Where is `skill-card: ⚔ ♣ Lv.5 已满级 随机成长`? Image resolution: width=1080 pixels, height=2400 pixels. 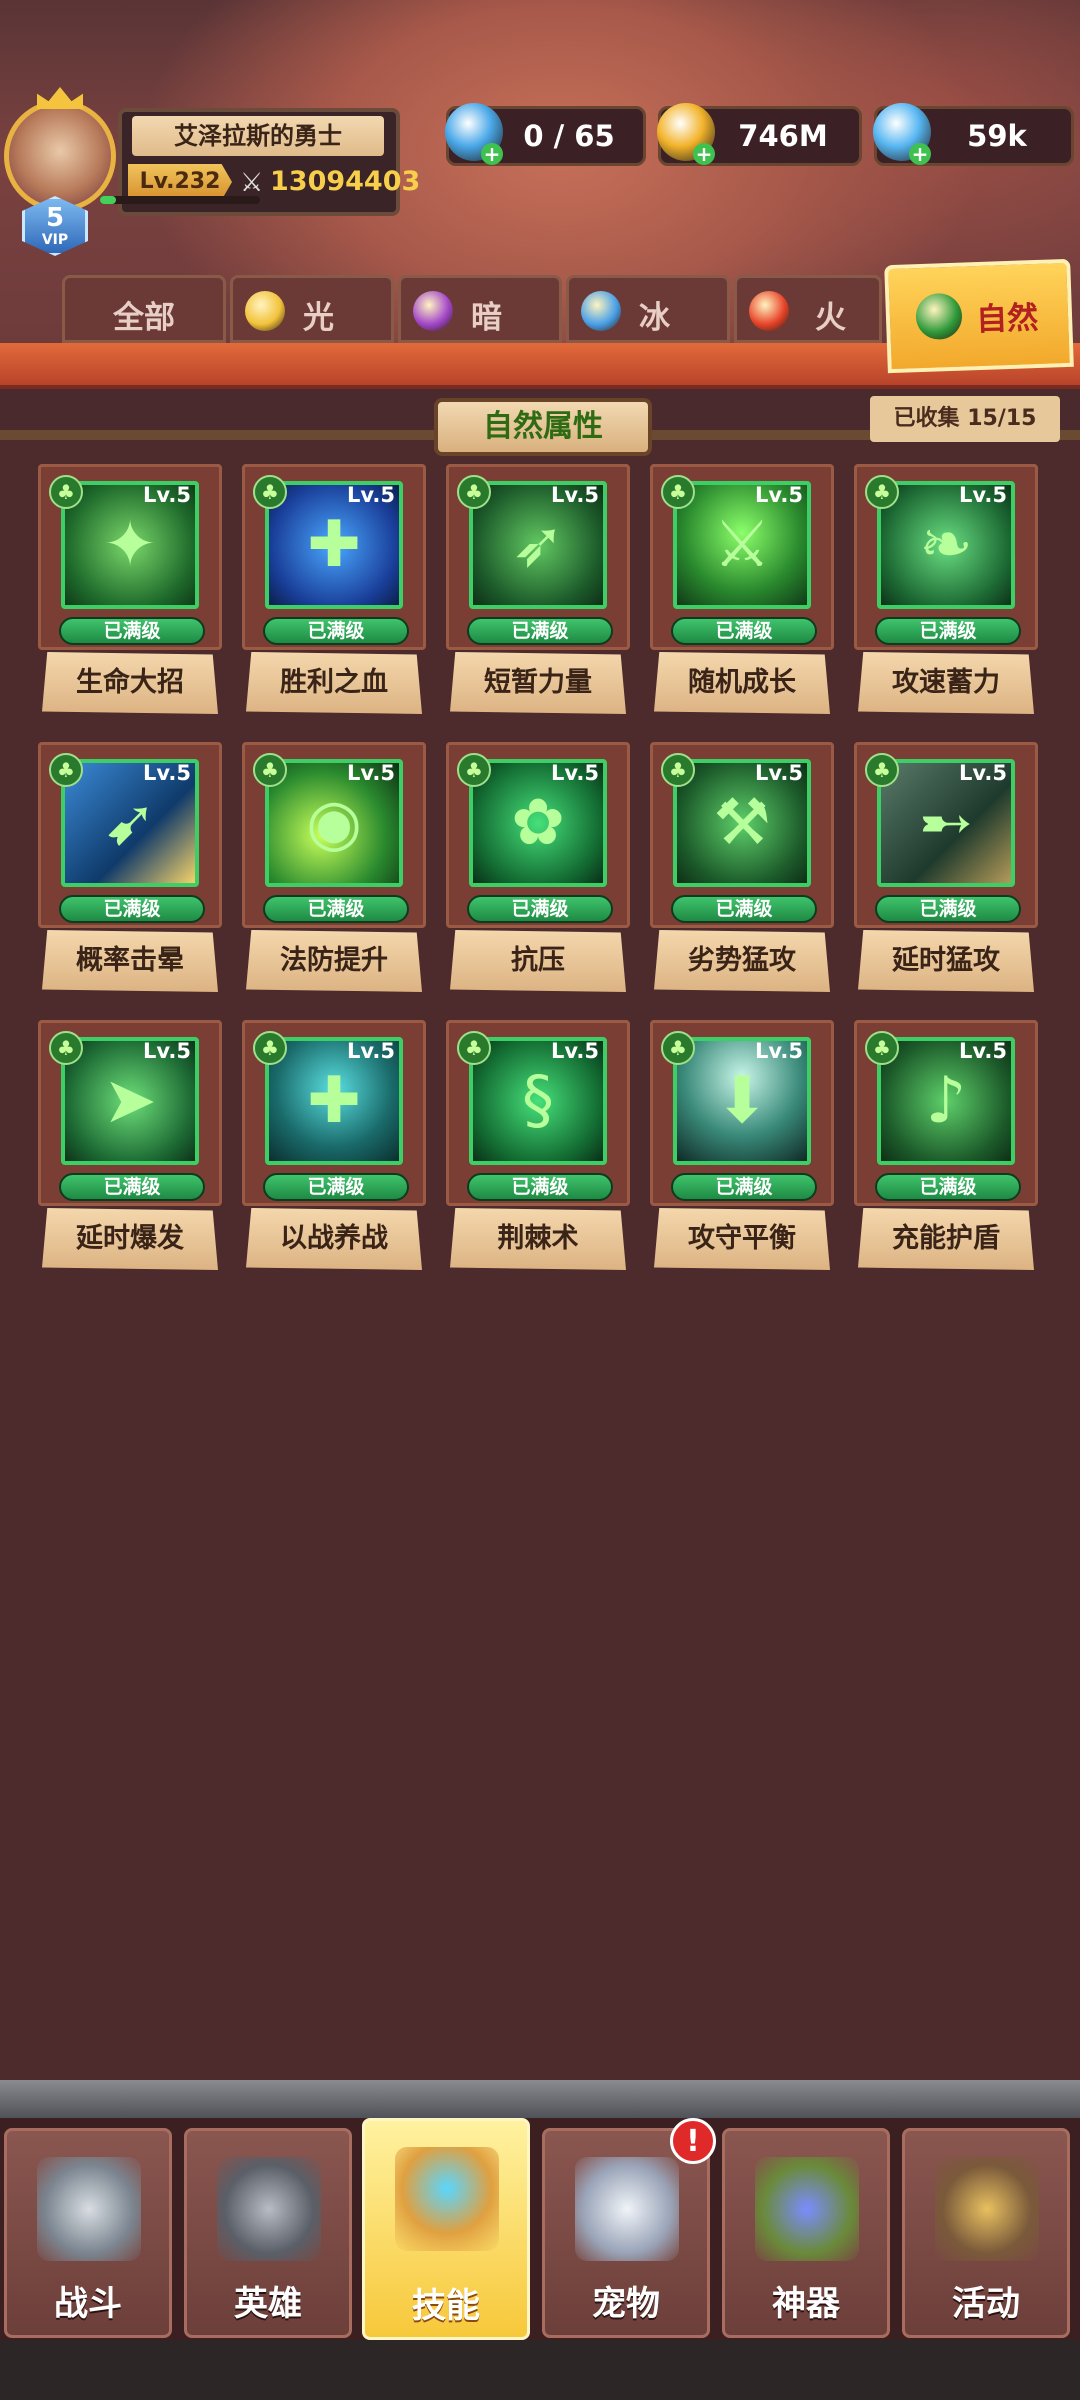
skill-card: ⚔ ♣ Lv.5 已满级 随机成长 is located at coordinates (742, 590).